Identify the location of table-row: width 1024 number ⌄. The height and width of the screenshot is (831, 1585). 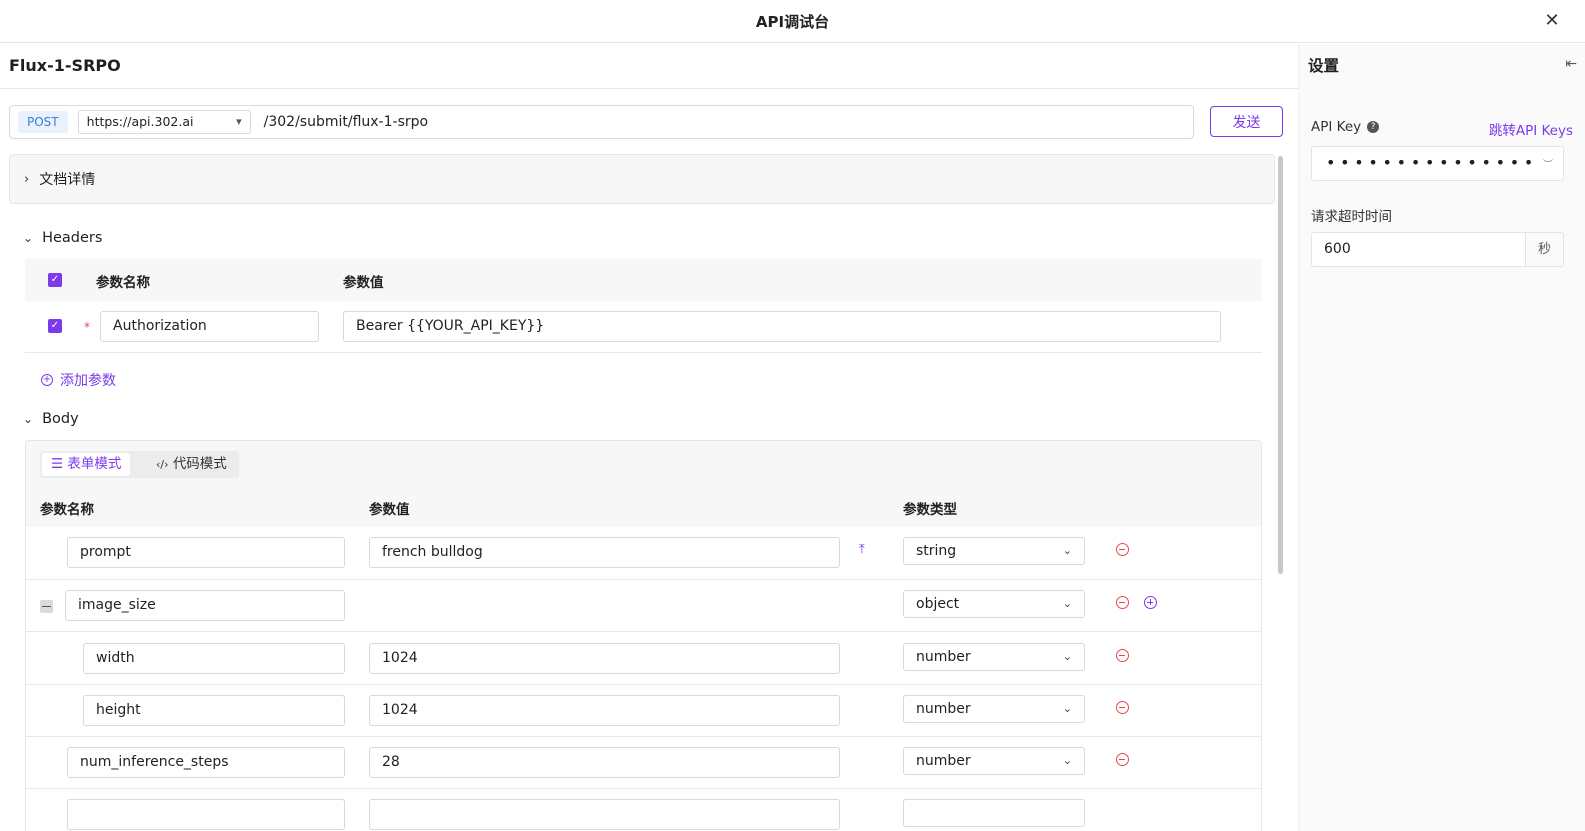
(643, 657).